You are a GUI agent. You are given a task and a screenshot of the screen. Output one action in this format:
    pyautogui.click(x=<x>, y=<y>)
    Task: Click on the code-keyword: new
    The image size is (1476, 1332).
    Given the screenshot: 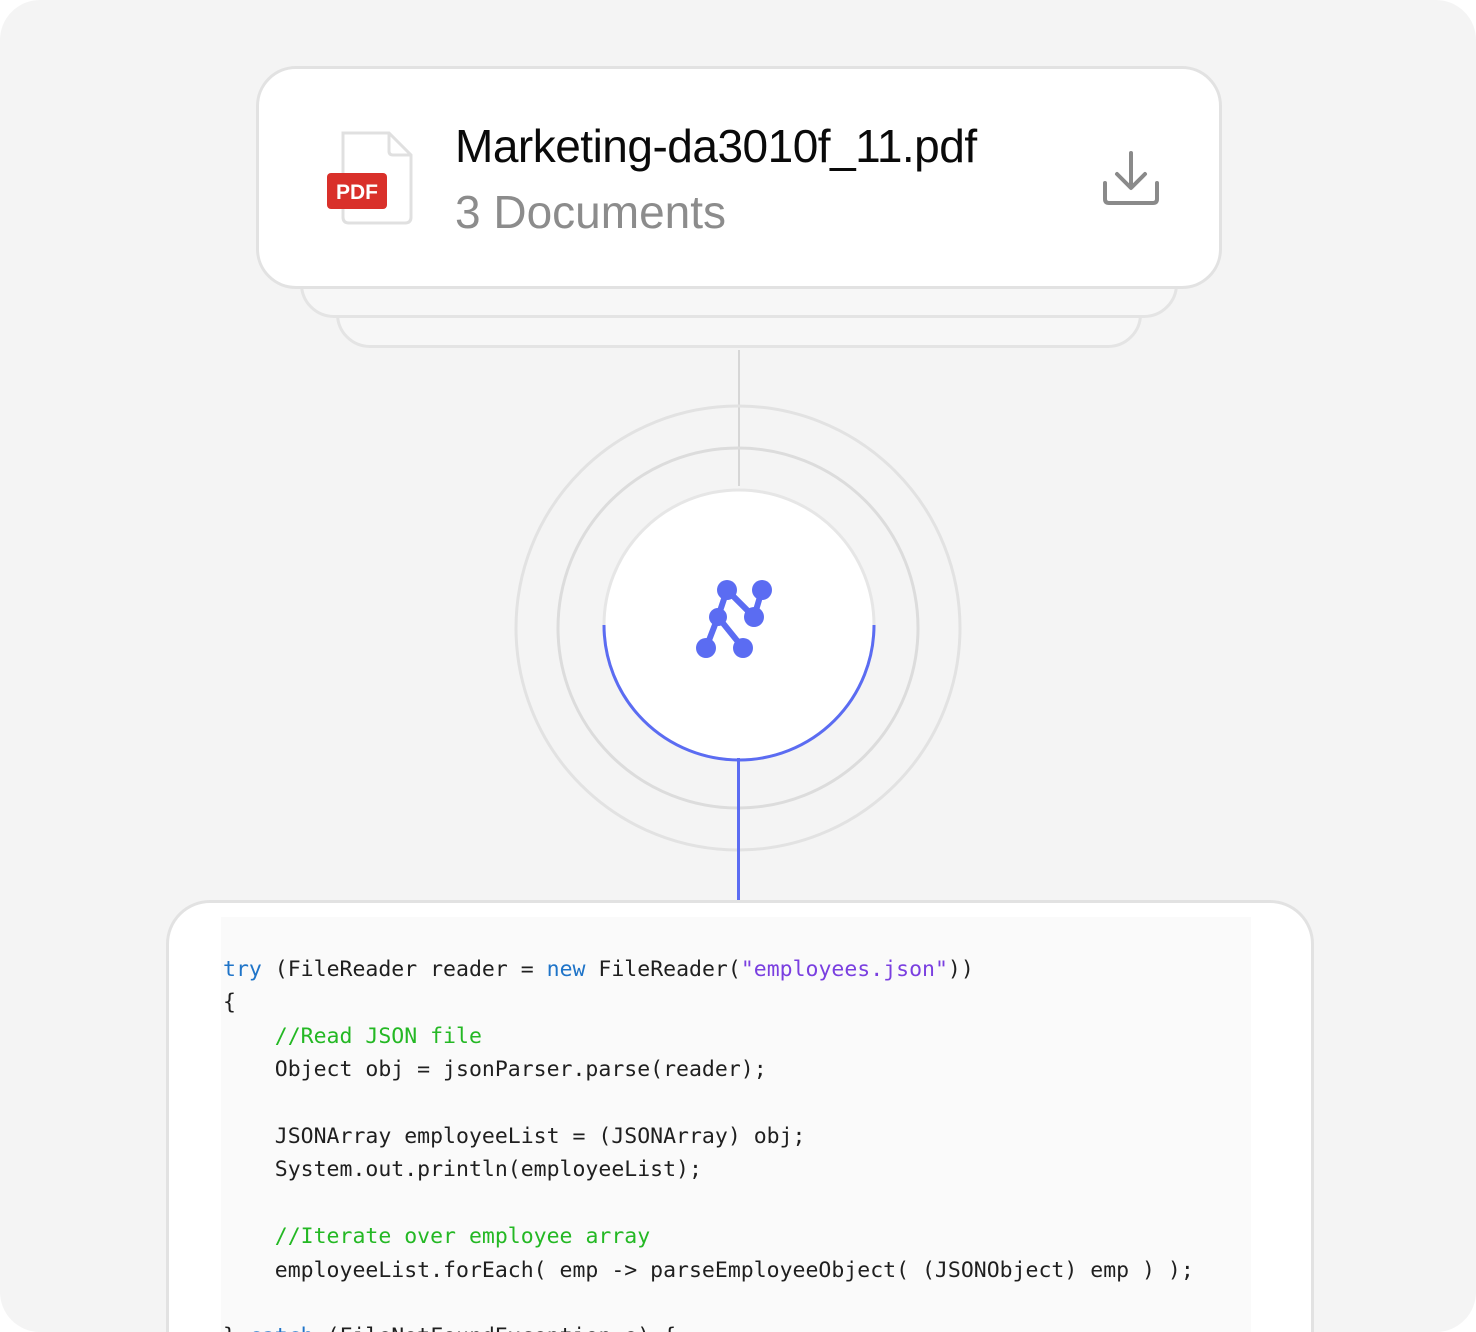 What is the action you would take?
    pyautogui.click(x=566, y=969)
    